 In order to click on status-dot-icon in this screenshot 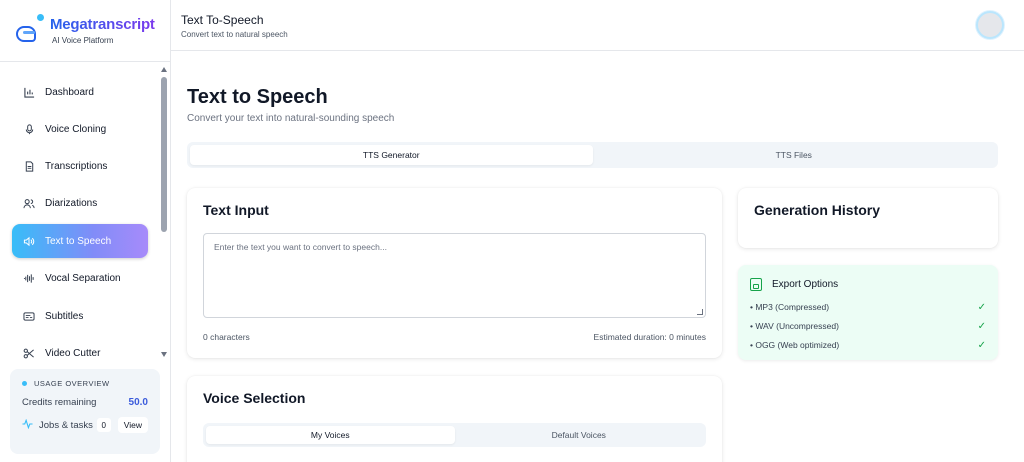, I will do `click(24, 383)`.